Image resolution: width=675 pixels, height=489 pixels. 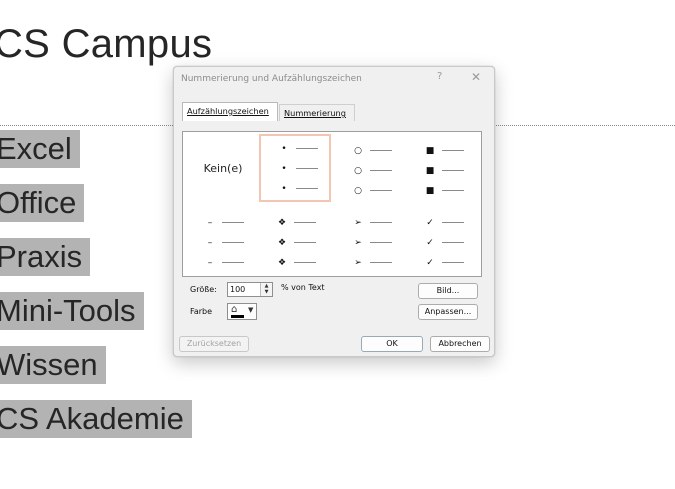 What do you see at coordinates (242, 311) in the screenshot?
I see `color-picker-button: ⌂ ▼` at bounding box center [242, 311].